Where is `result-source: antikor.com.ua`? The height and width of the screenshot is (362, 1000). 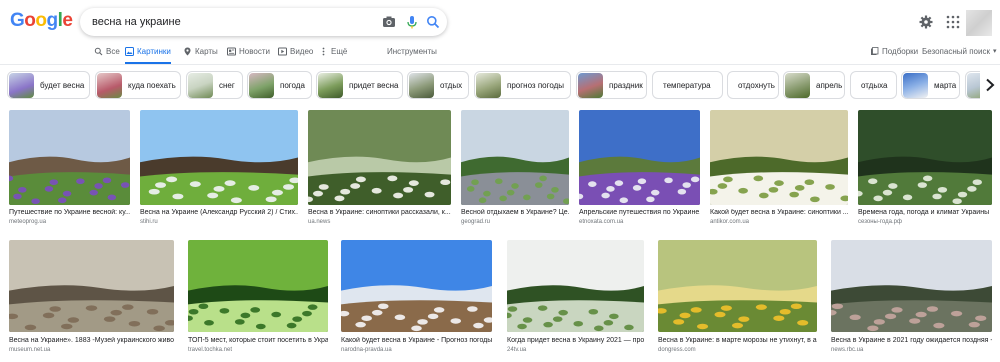
result-source: antikor.com.ua is located at coordinates (729, 222).